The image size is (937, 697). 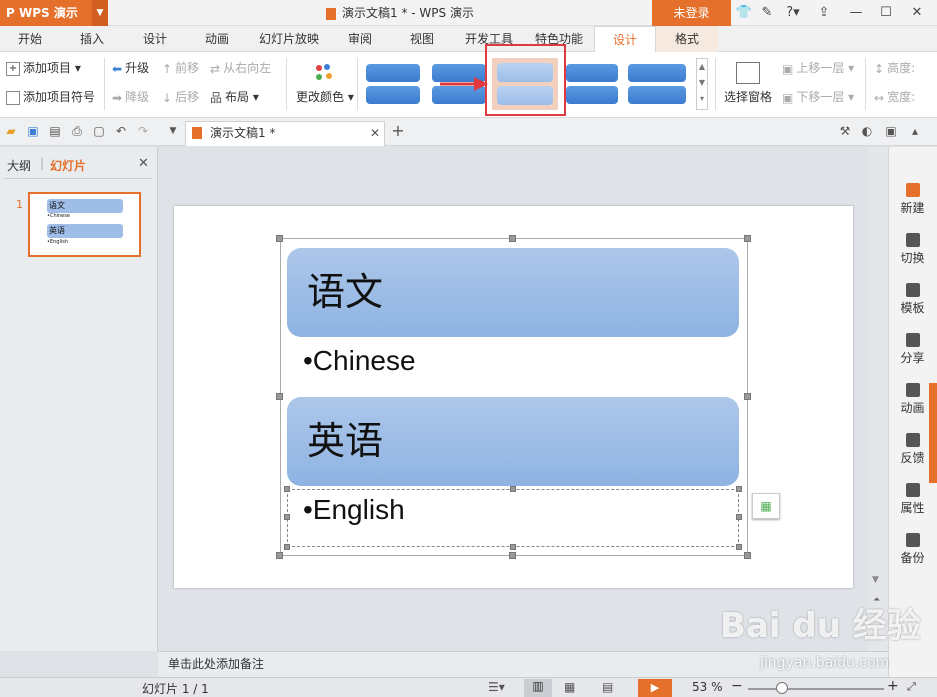 I want to click on height-field: ↕ 高度:, so click(x=894, y=68).